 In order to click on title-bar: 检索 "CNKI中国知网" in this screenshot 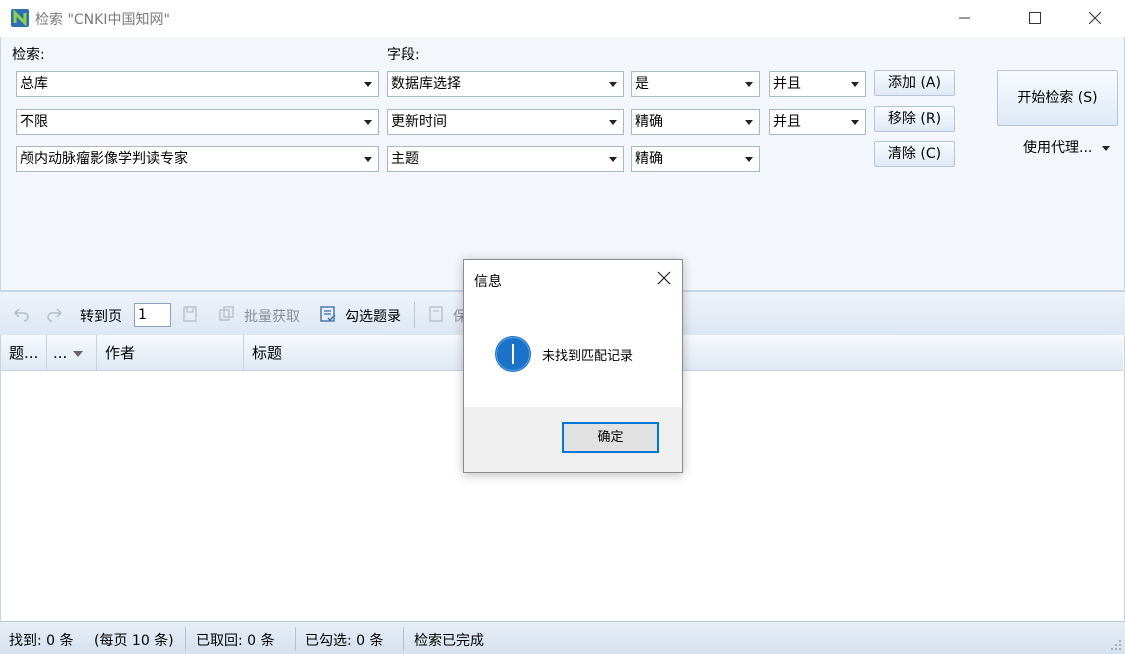, I will do `click(562, 18)`.